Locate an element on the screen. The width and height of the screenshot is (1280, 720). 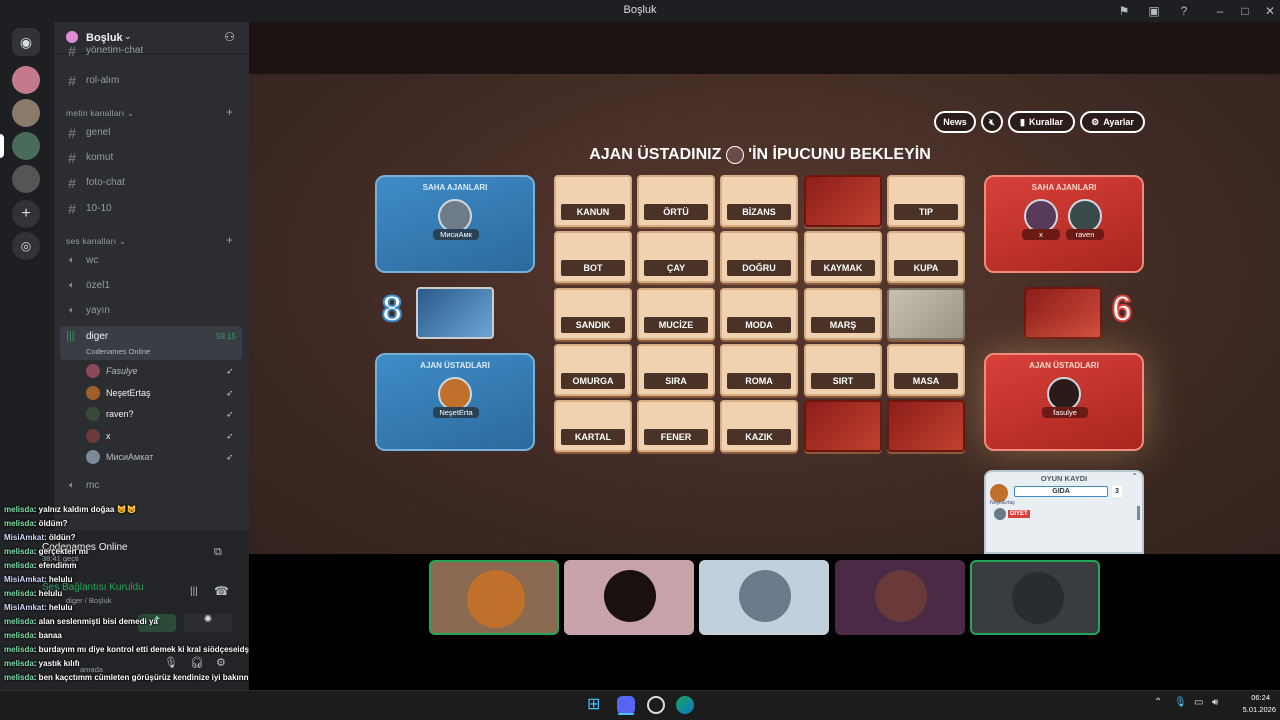
category-text: metin kanalları ⌄ is located at coordinates (100, 113).